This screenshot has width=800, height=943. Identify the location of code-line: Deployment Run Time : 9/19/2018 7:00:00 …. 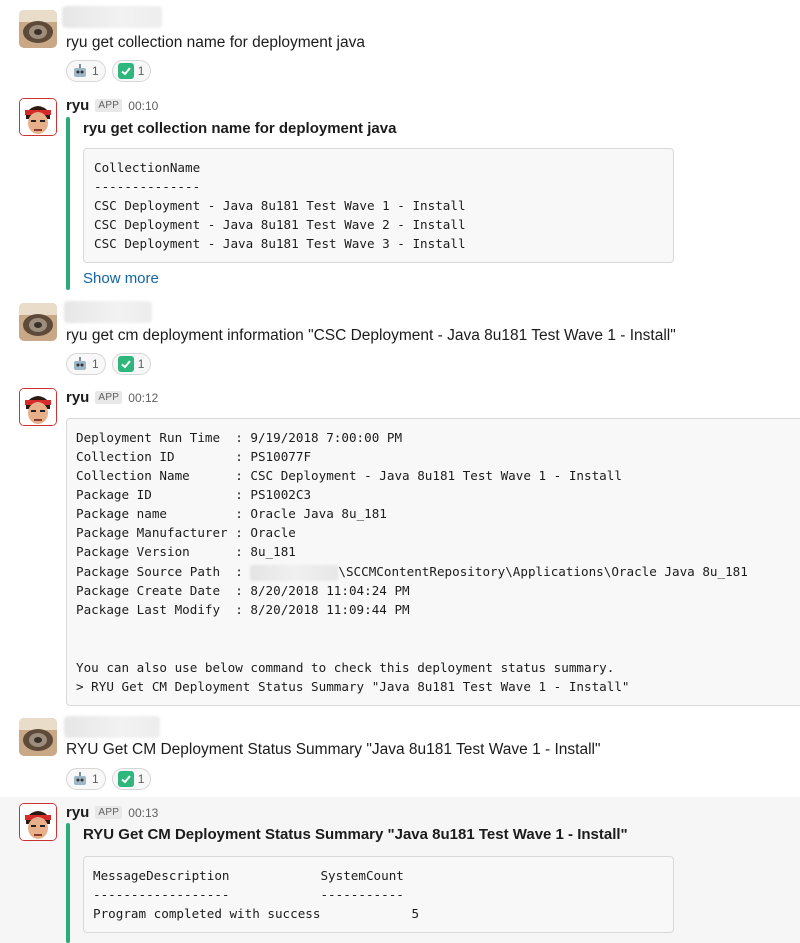
(239, 437).